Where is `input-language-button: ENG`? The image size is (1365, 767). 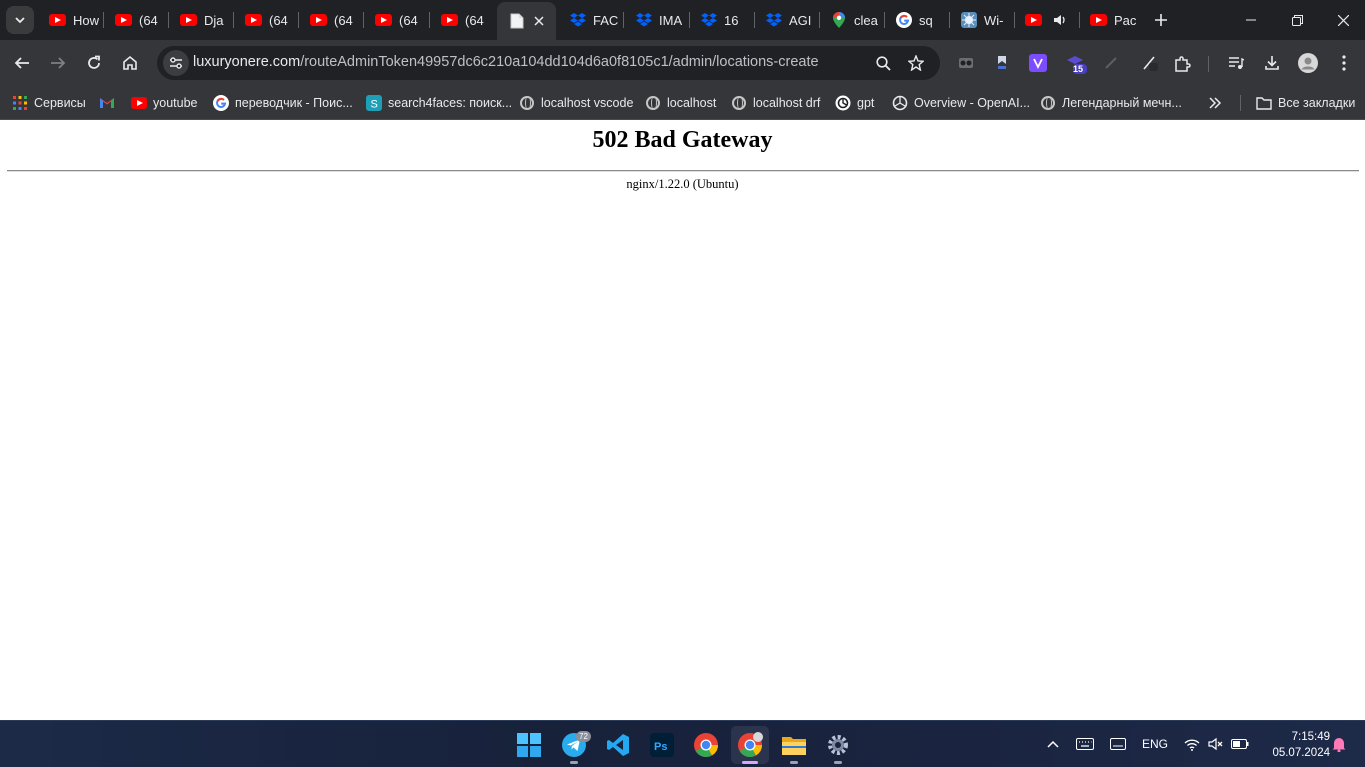 input-language-button: ENG is located at coordinates (1155, 744).